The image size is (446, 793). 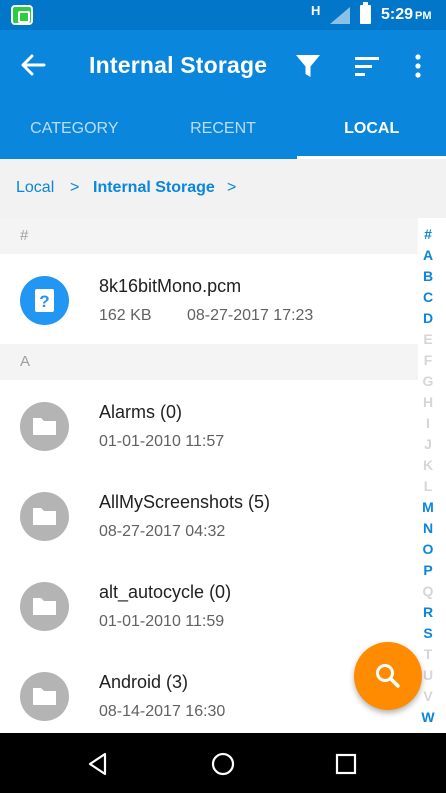 I want to click on file-date: 08-27-2017 17:23, so click(x=250, y=315).